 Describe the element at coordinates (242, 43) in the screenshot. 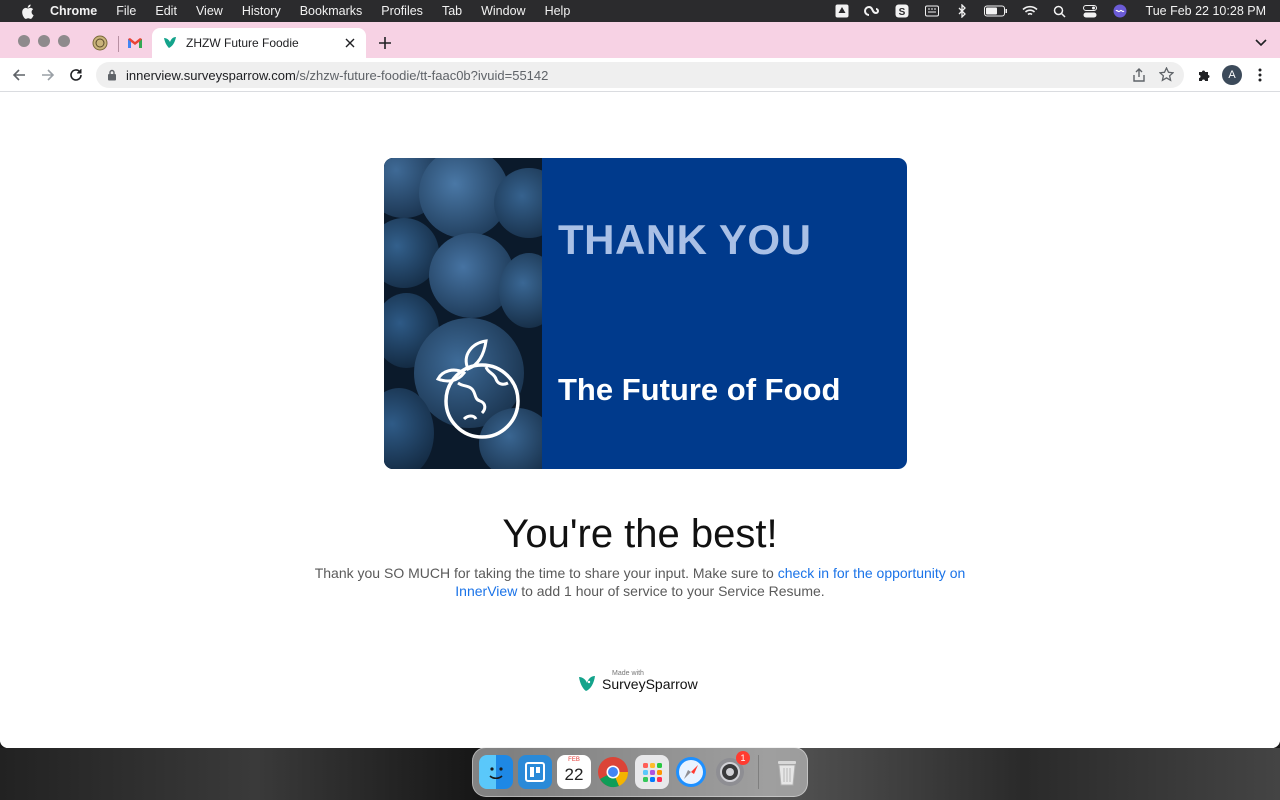

I see `tab-title: ZHZW Future Foodie` at that location.